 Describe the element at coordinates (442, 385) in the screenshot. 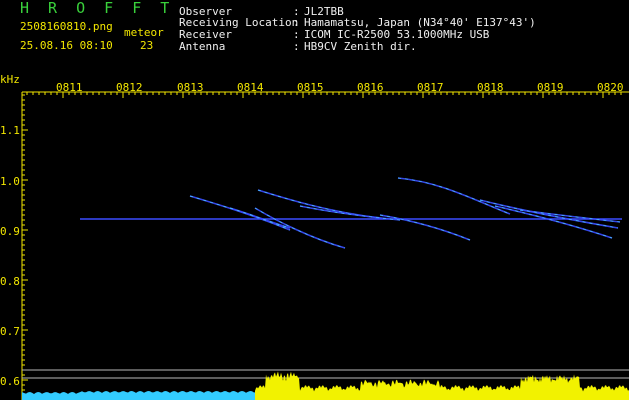

I see `noise-floor-yellow` at that location.